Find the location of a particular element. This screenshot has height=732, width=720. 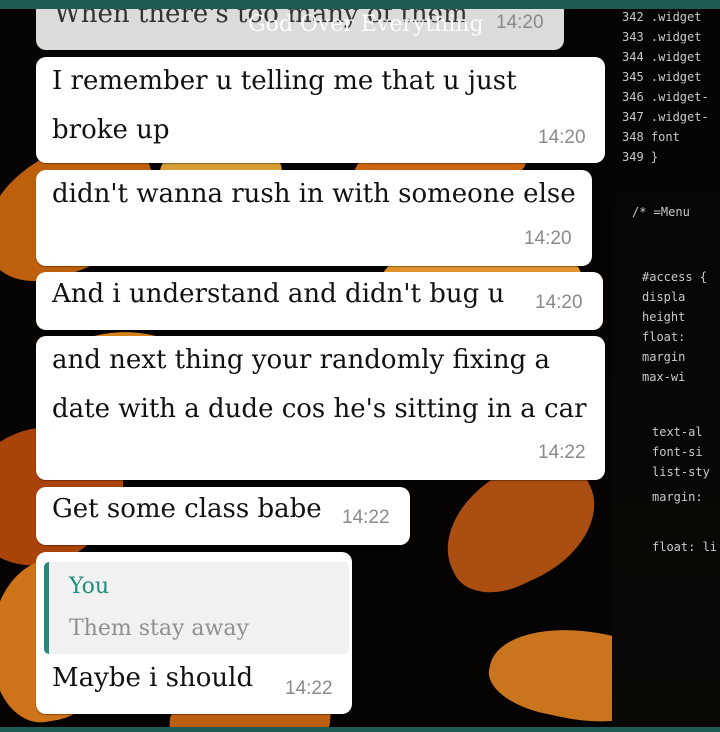

quoted-text: Them stay away is located at coordinates (159, 628).